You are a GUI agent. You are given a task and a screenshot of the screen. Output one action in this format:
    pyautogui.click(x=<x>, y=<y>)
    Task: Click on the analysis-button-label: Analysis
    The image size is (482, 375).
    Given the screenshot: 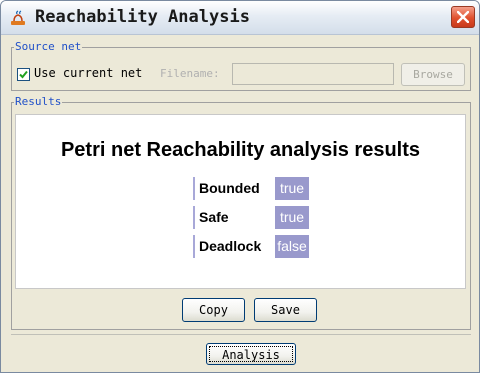 What is the action you would take?
    pyautogui.click(x=251, y=354)
    